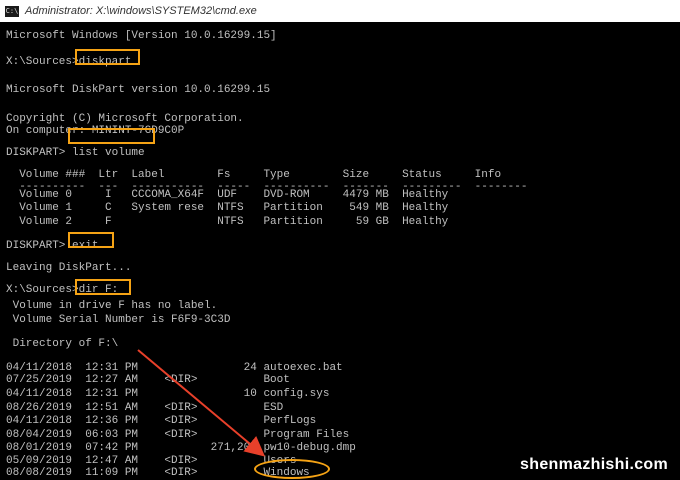 The image size is (680, 480). I want to click on arrow-annotation, so click(201, 403).